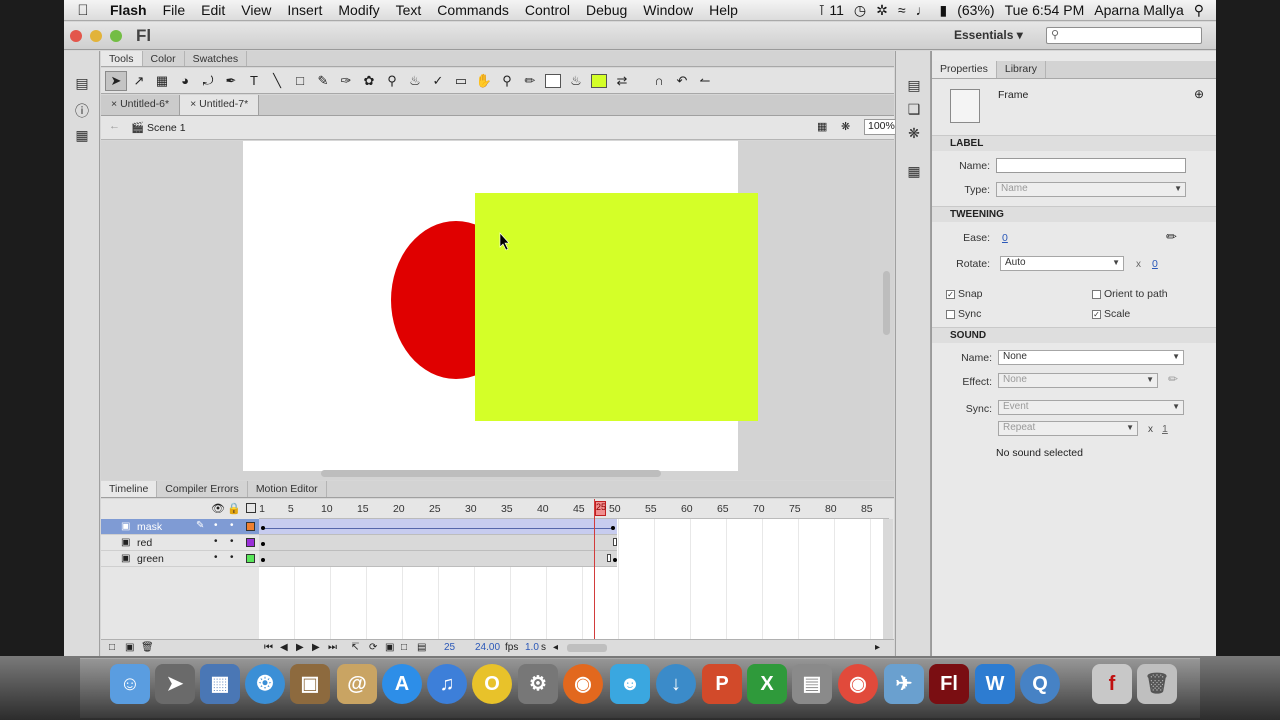  What do you see at coordinates (845, 126) in the screenshot?
I see `edit-symbol-icon: ❋` at bounding box center [845, 126].